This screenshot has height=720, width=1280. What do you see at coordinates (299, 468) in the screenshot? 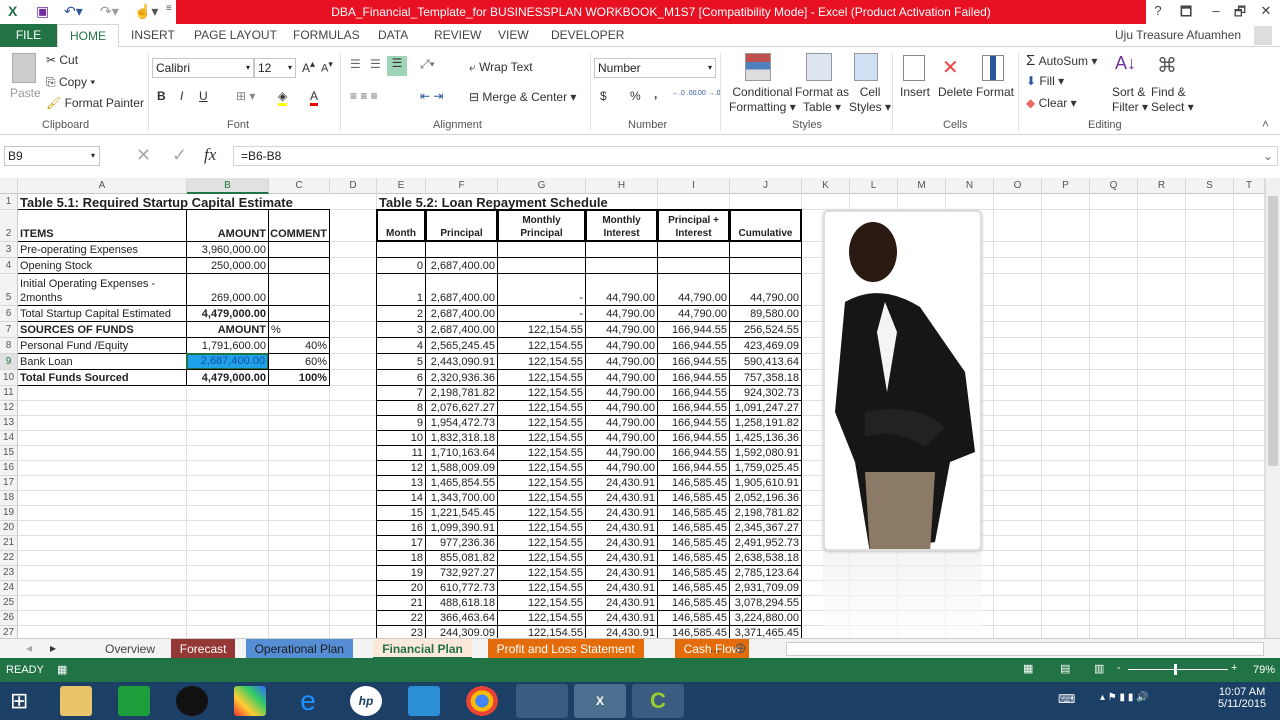
I see `cell-C16` at bounding box center [299, 468].